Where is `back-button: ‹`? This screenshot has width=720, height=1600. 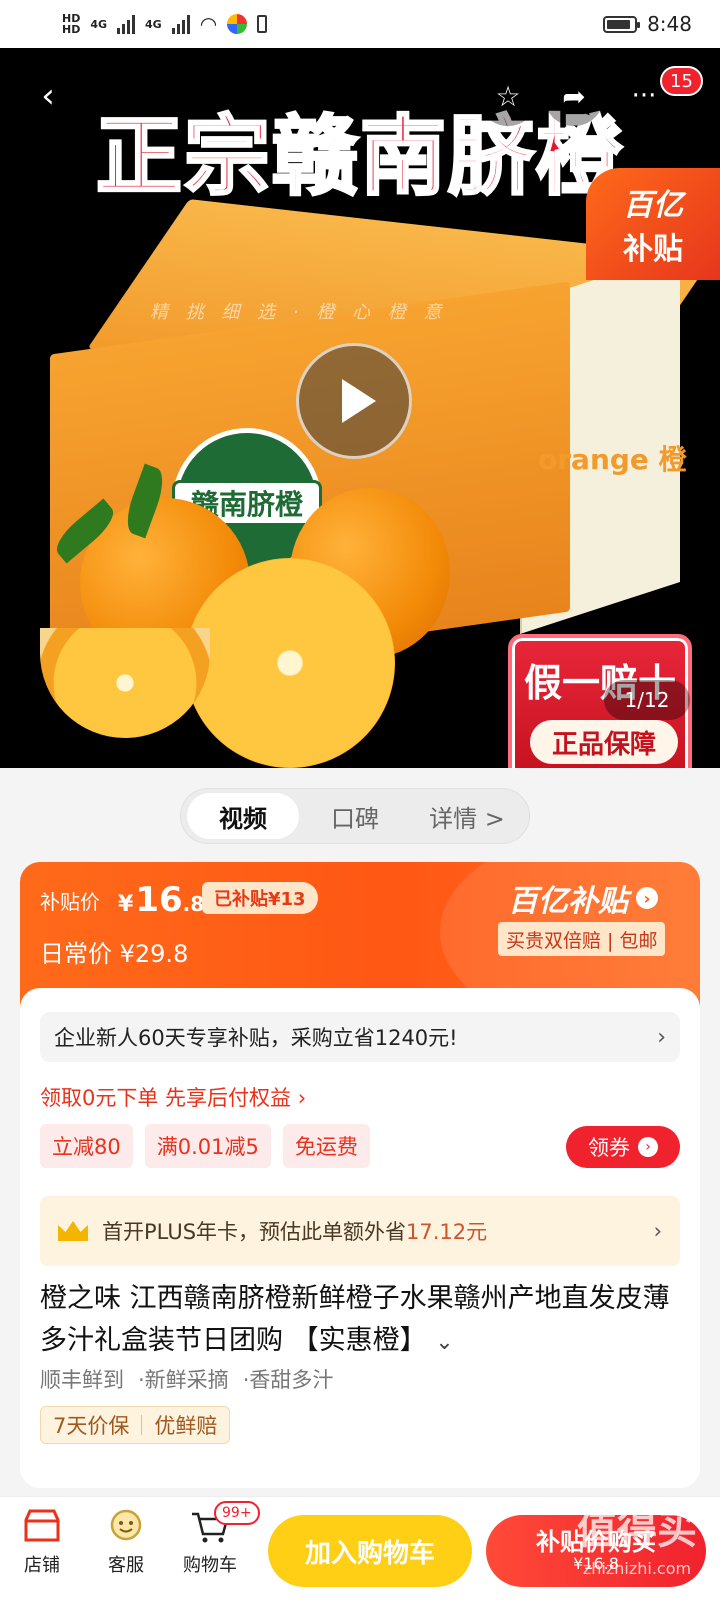
back-button: ‹ is located at coordinates (48, 96).